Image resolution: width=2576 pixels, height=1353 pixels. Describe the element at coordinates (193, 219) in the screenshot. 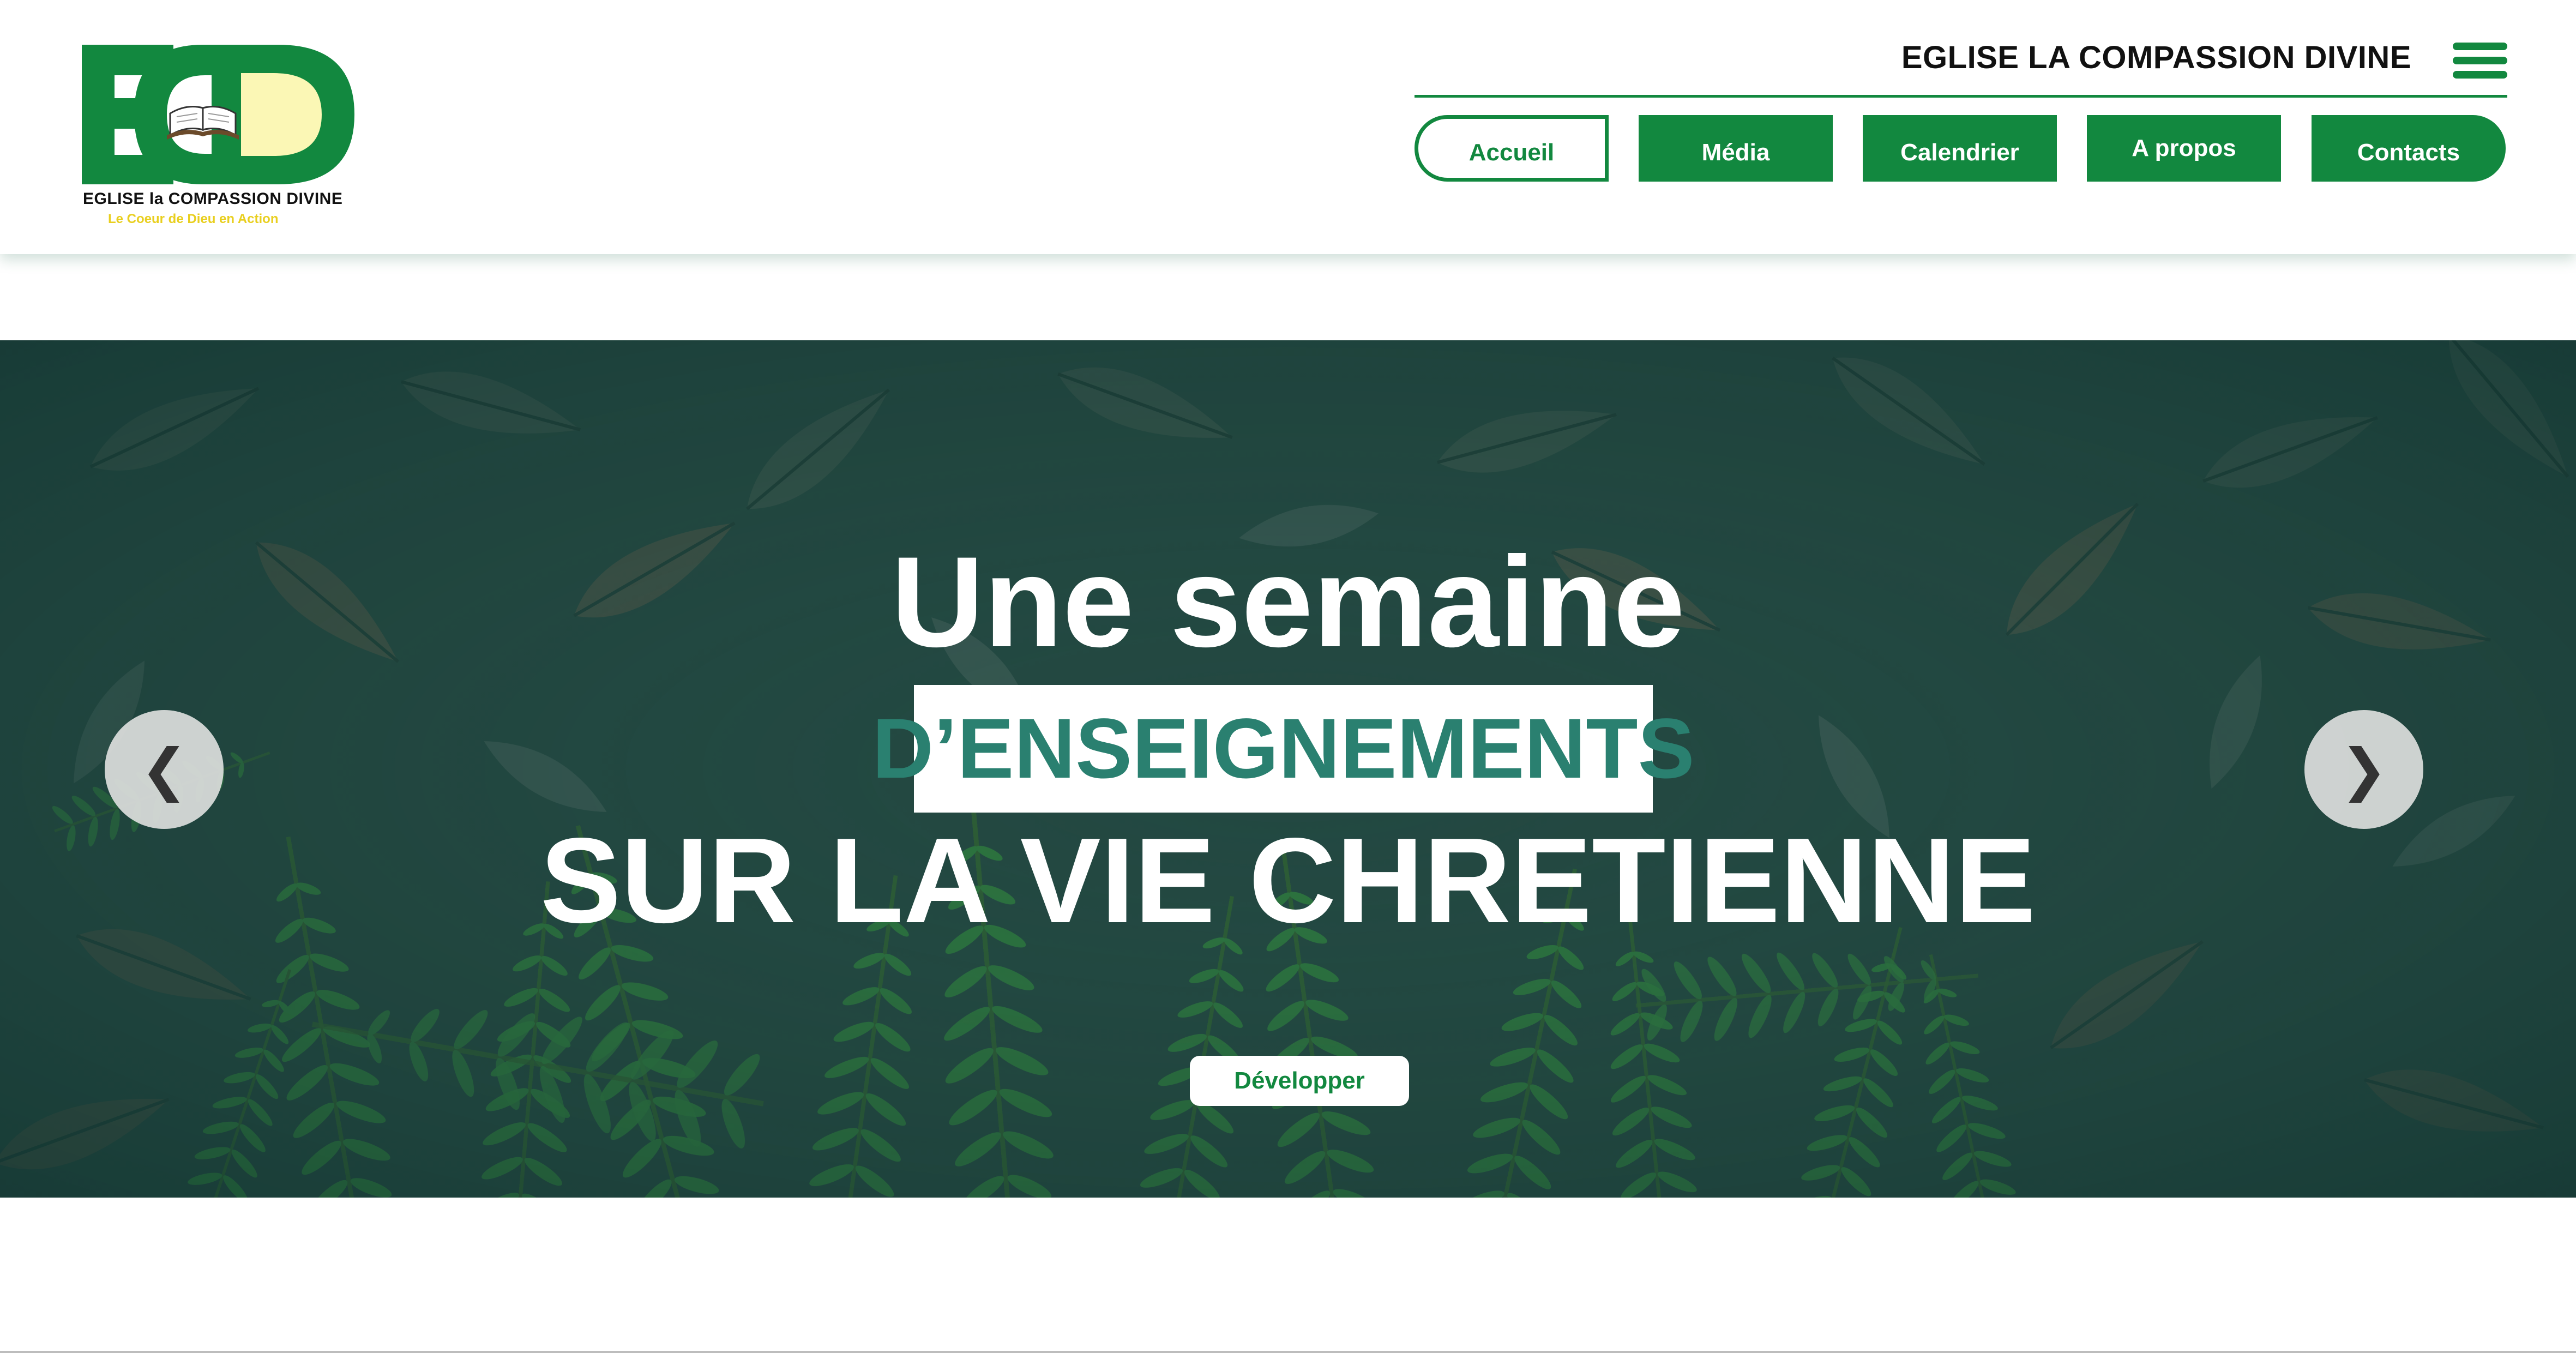

I see `logo-tagline: Le Coeur de Dieu en Action` at that location.